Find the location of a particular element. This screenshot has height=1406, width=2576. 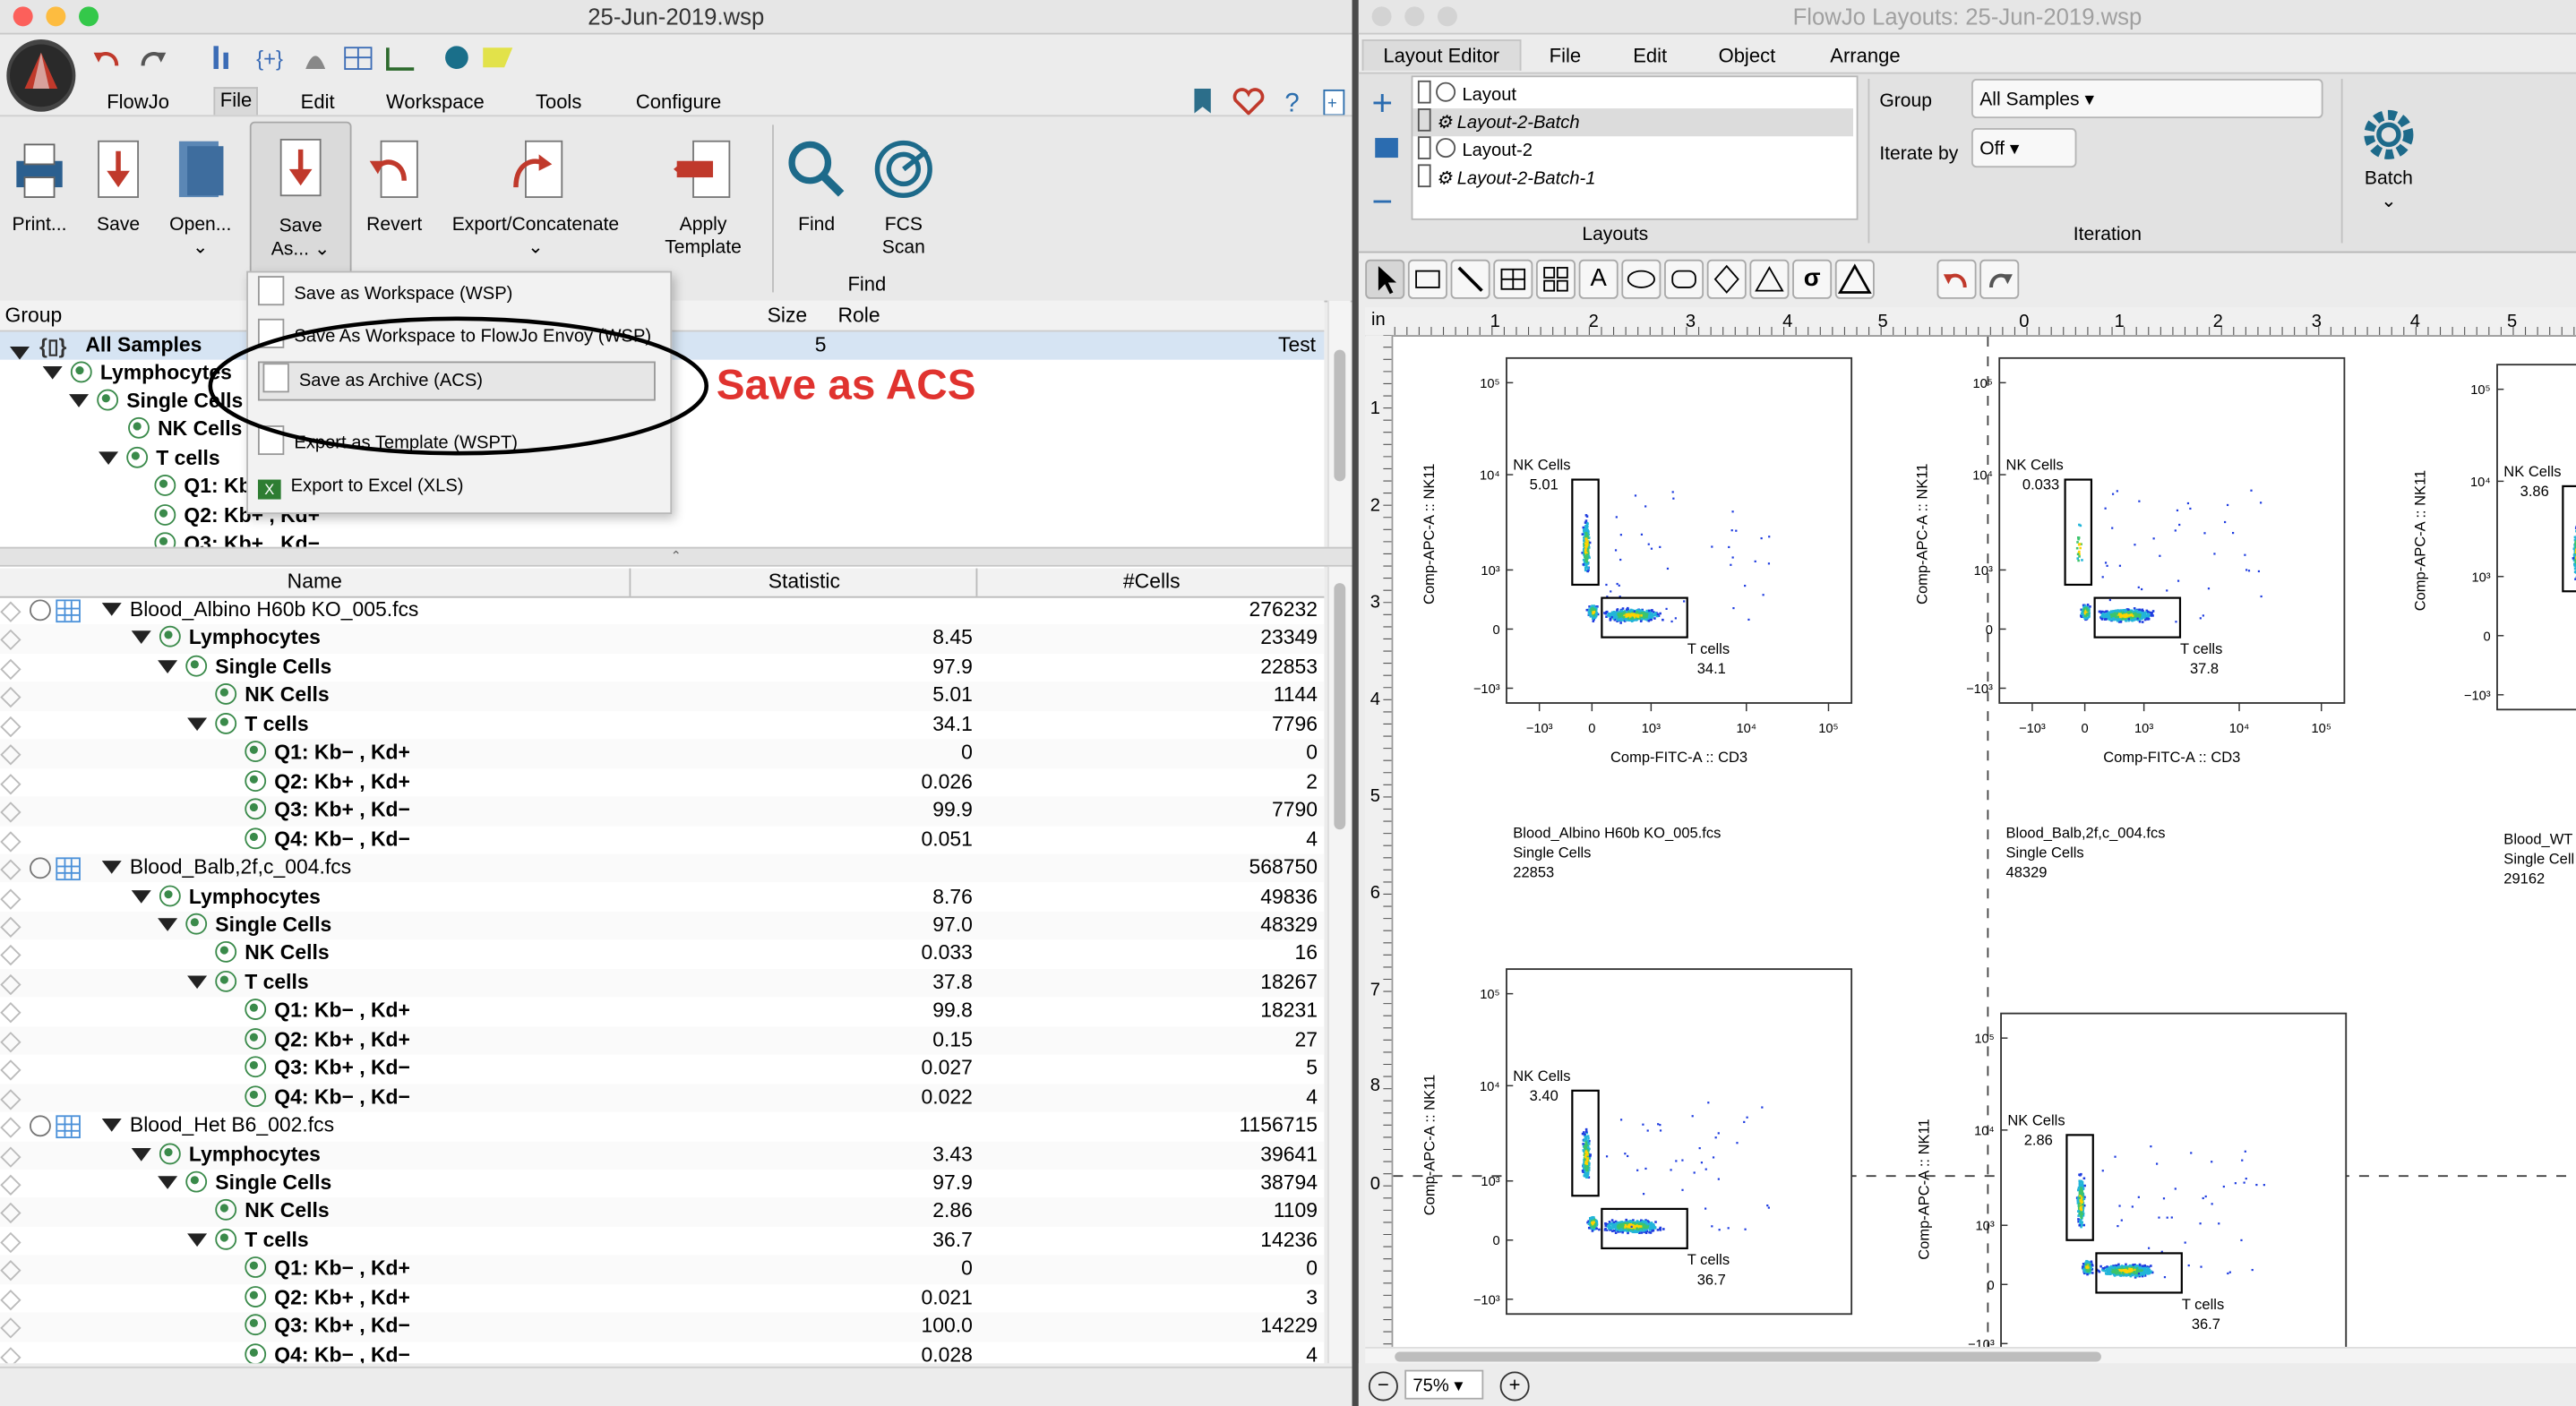

flowjo-logo-icon is located at coordinates (41, 75).